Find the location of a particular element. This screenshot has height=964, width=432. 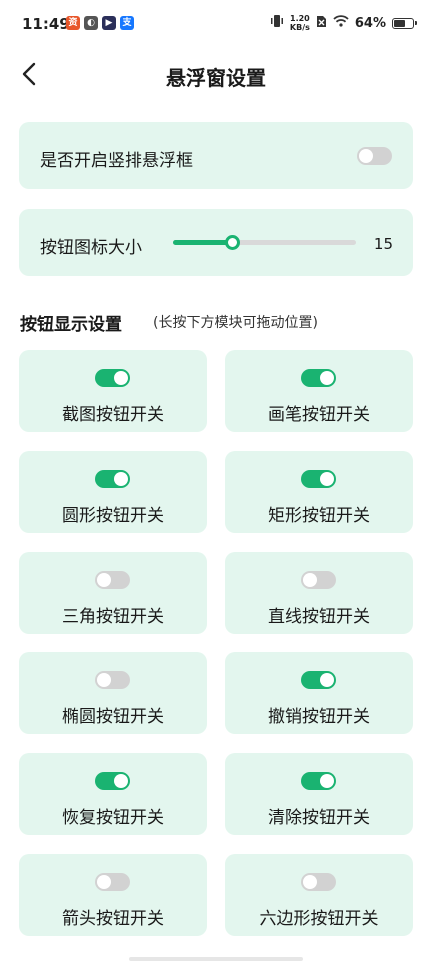

vibrate-icon is located at coordinates (277, 23).